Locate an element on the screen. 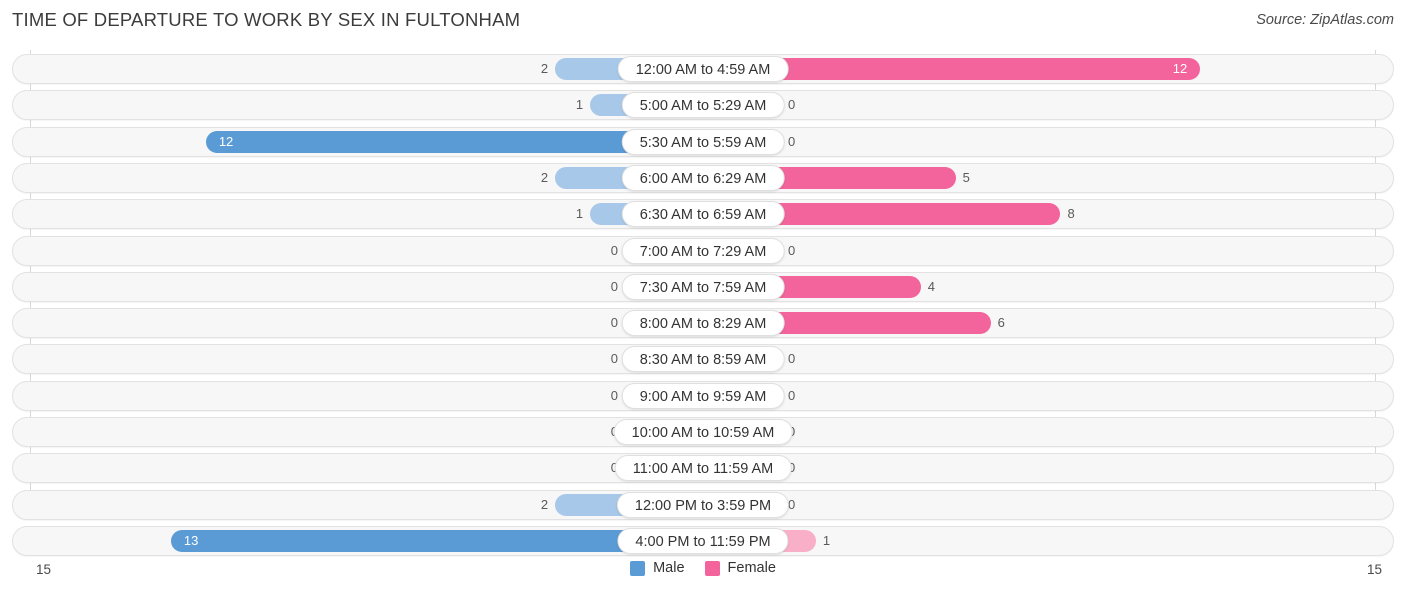  category-label: 9:00 AM to 9:59 AM is located at coordinates (703, 395).